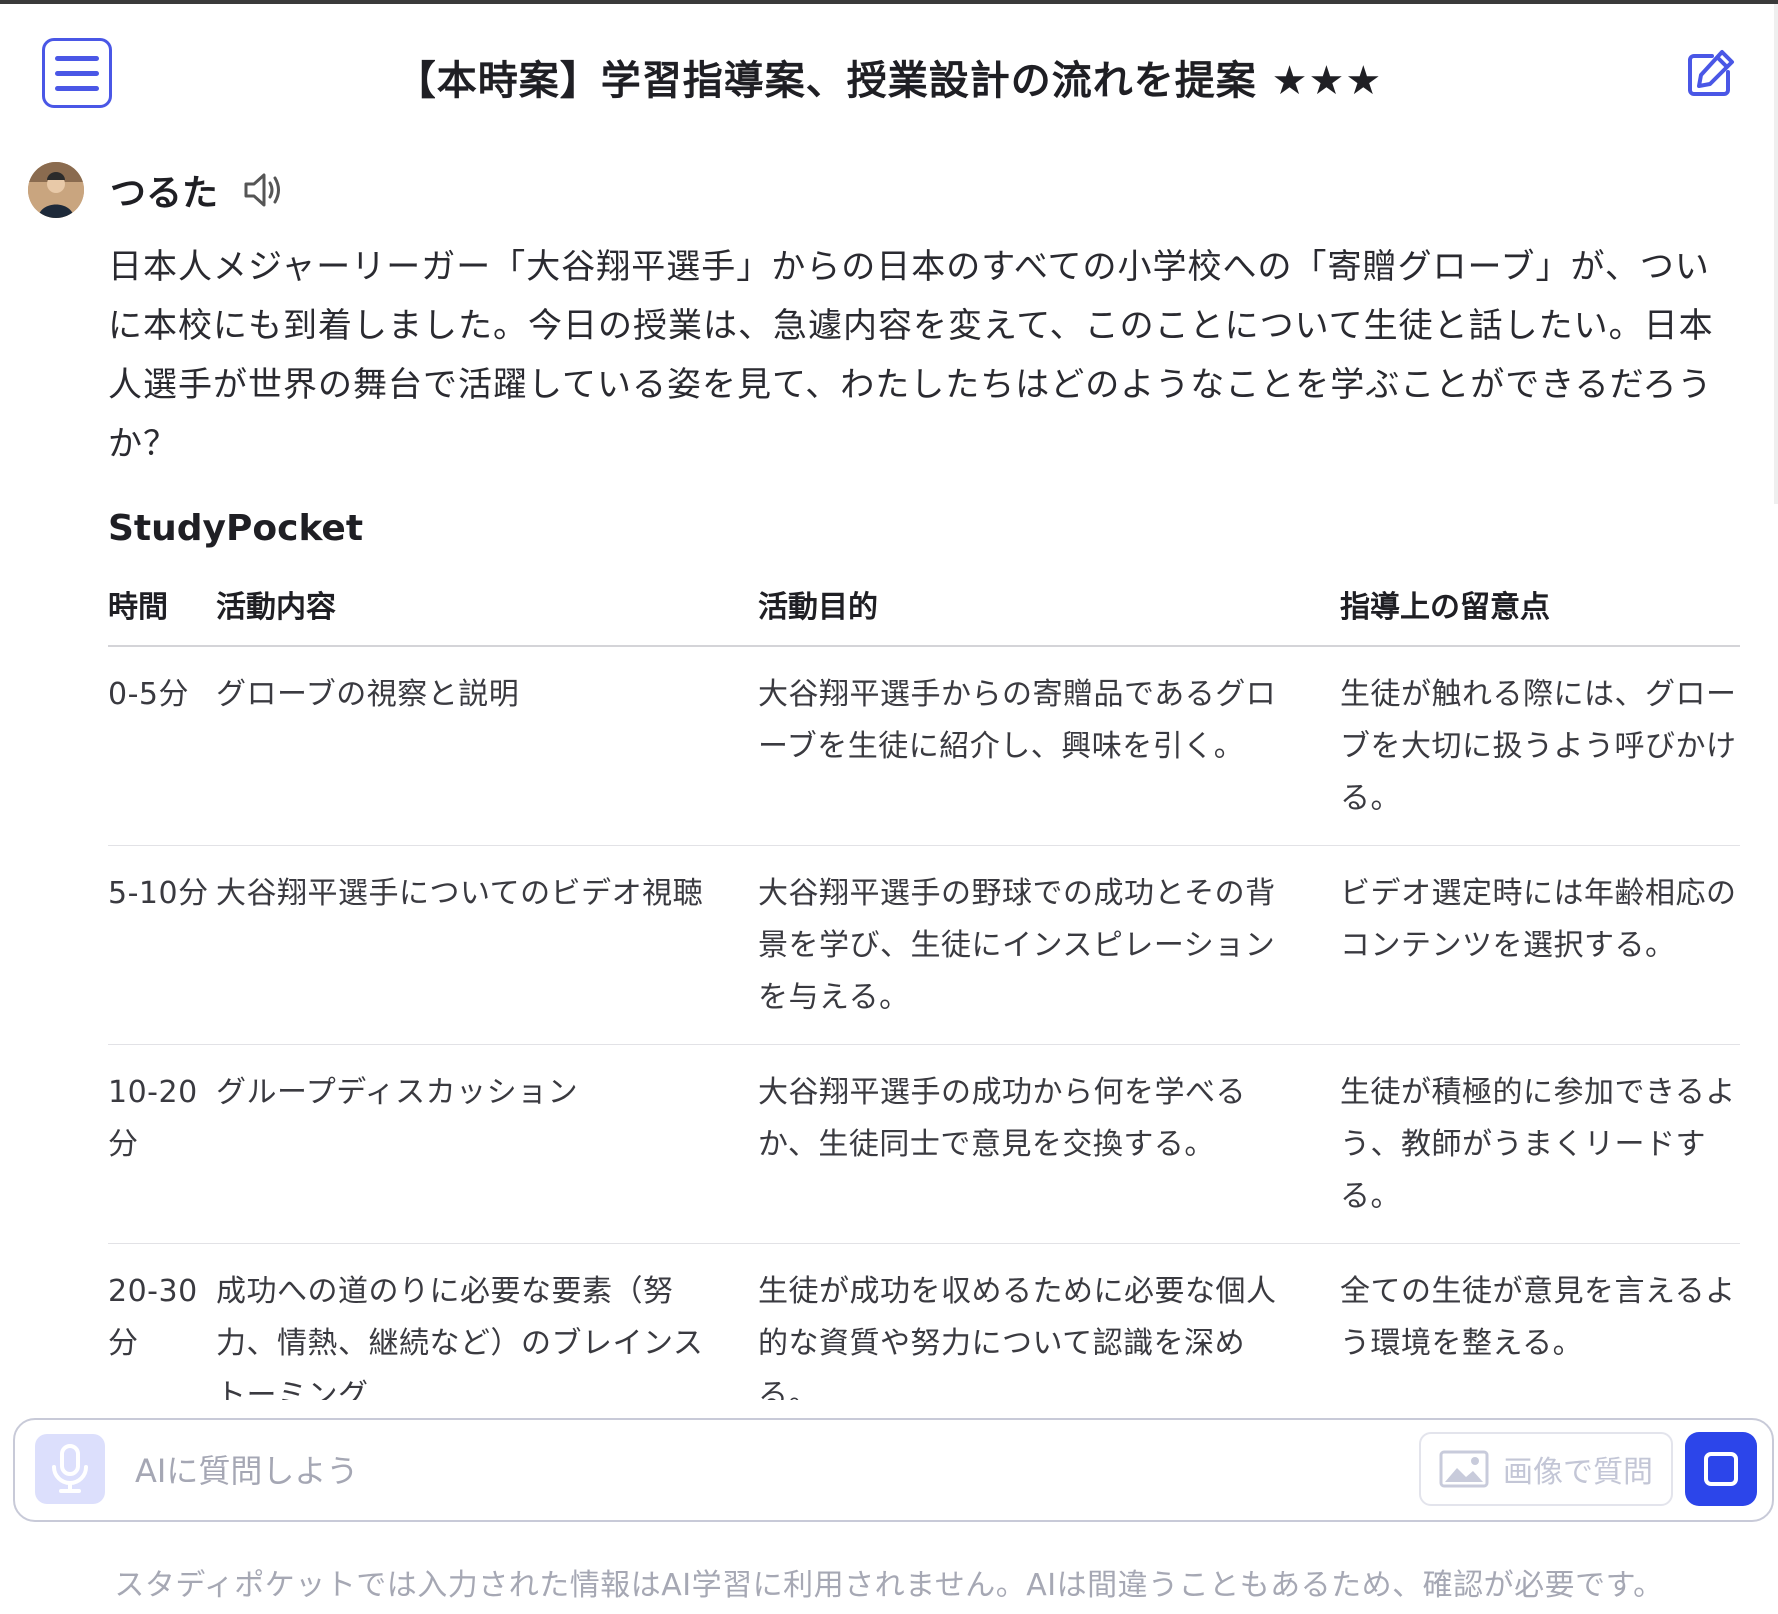 This screenshot has height=1614, width=1778. What do you see at coordinates (889, 81) in the screenshot?
I see `page-title: 【本時案】学習指導案、授業設計の流れを提案 ★★★` at bounding box center [889, 81].